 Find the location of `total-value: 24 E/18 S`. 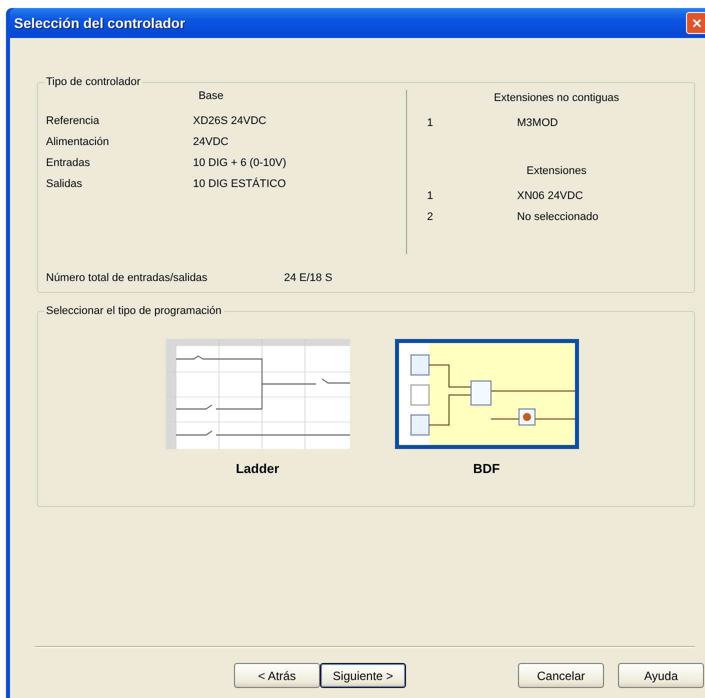

total-value: 24 E/18 S is located at coordinates (308, 278).